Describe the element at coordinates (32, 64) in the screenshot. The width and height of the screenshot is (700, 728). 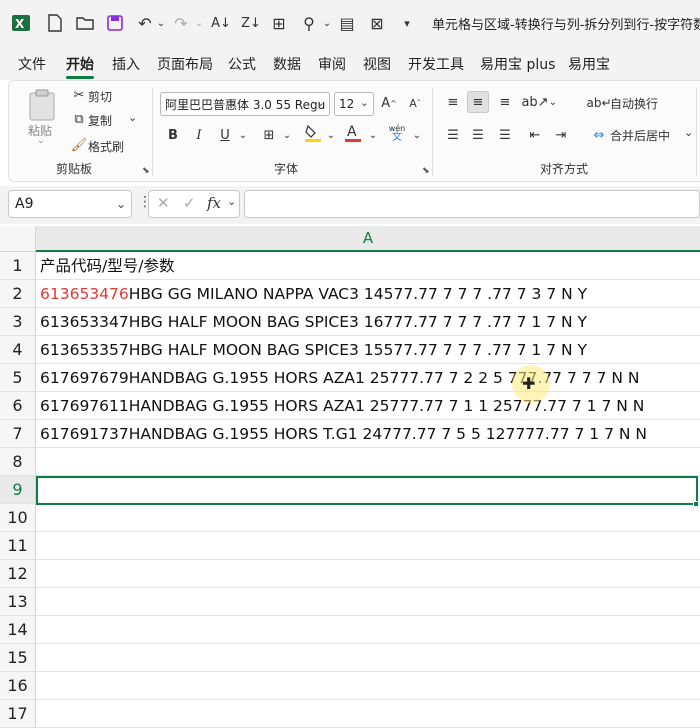
I see `tab-file: 文件` at that location.